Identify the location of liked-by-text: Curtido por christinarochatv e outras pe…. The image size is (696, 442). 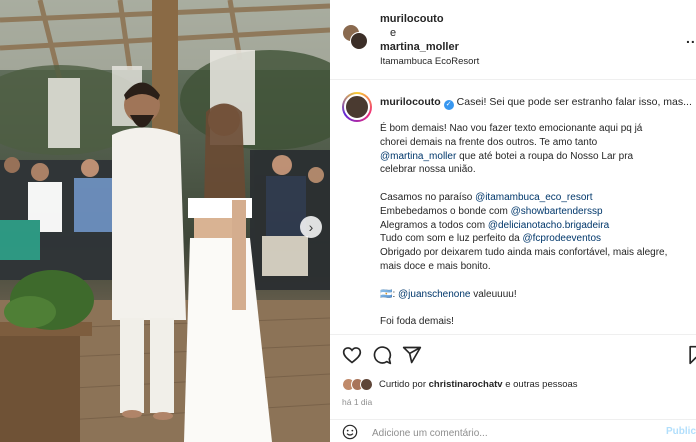
(478, 384).